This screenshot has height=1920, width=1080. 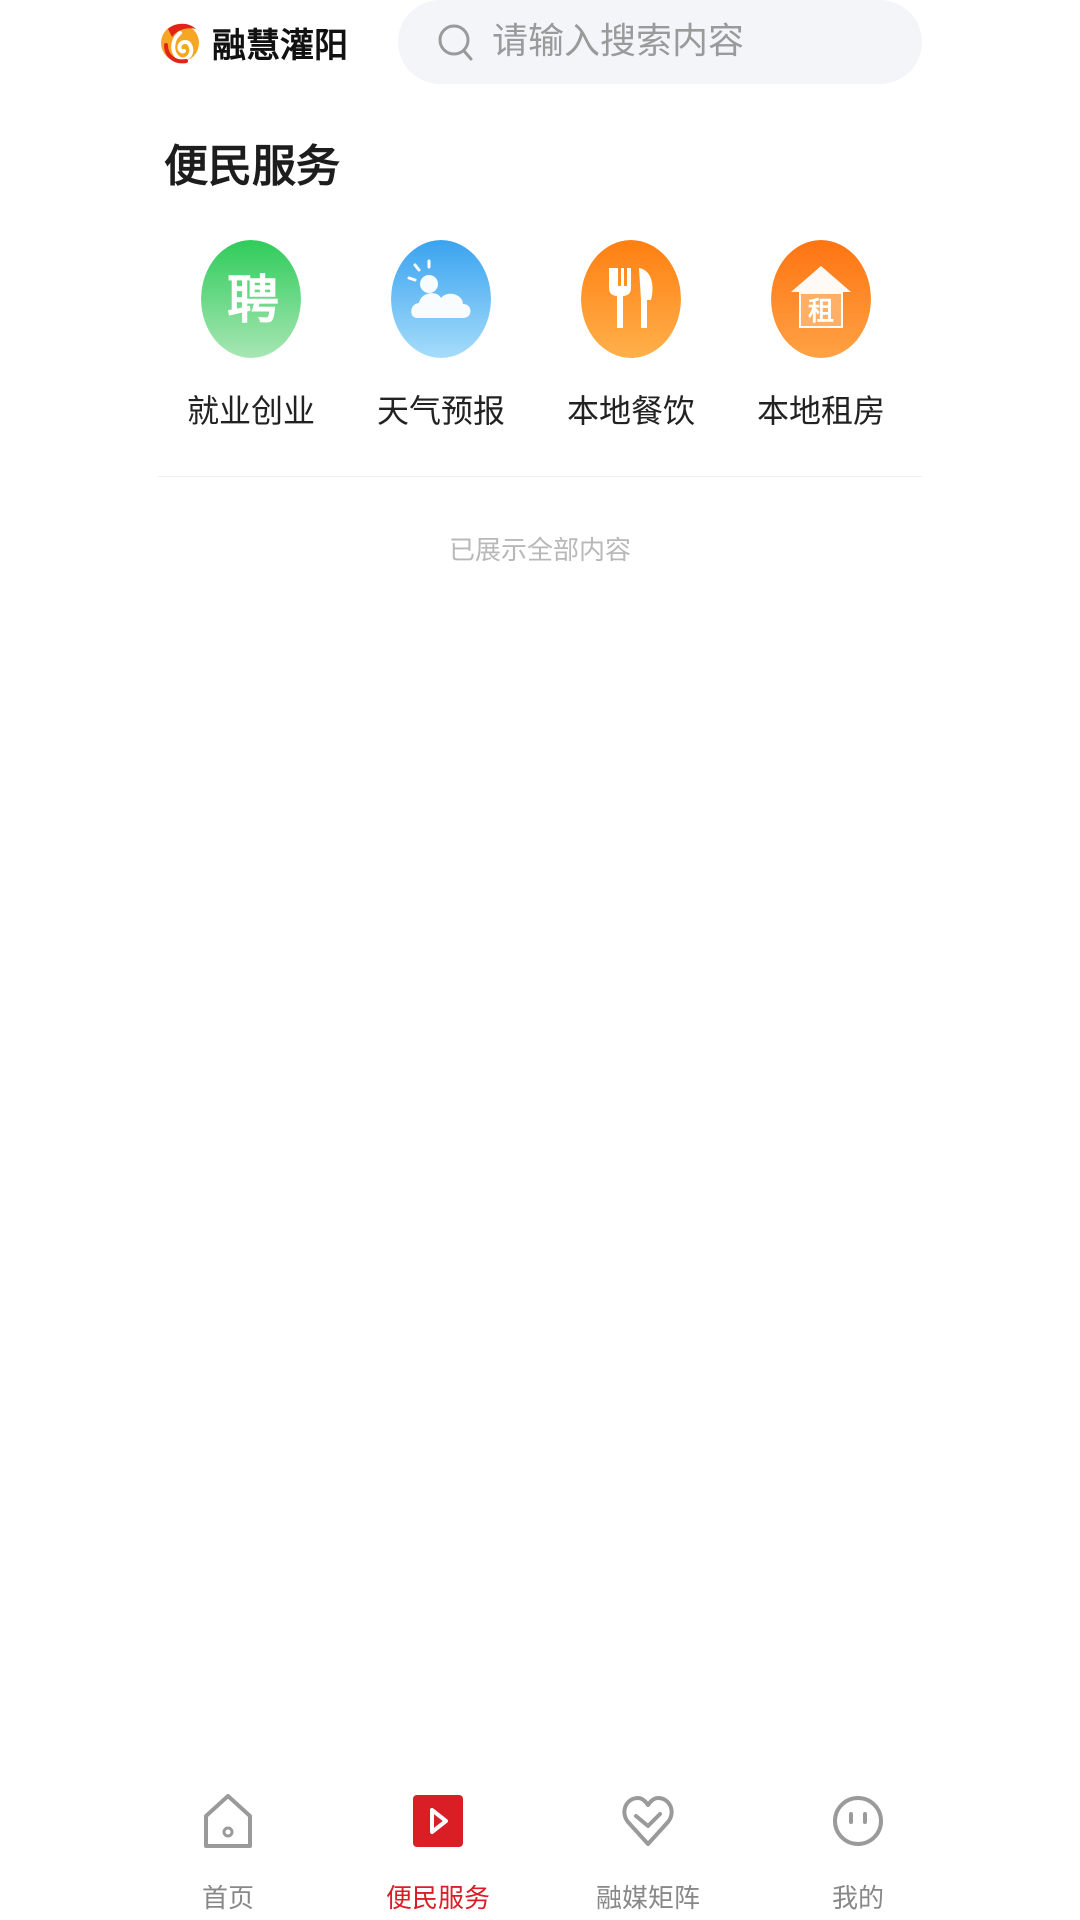 I want to click on tab-media-matrix: 融媒矩阵, so click(x=648, y=1840).